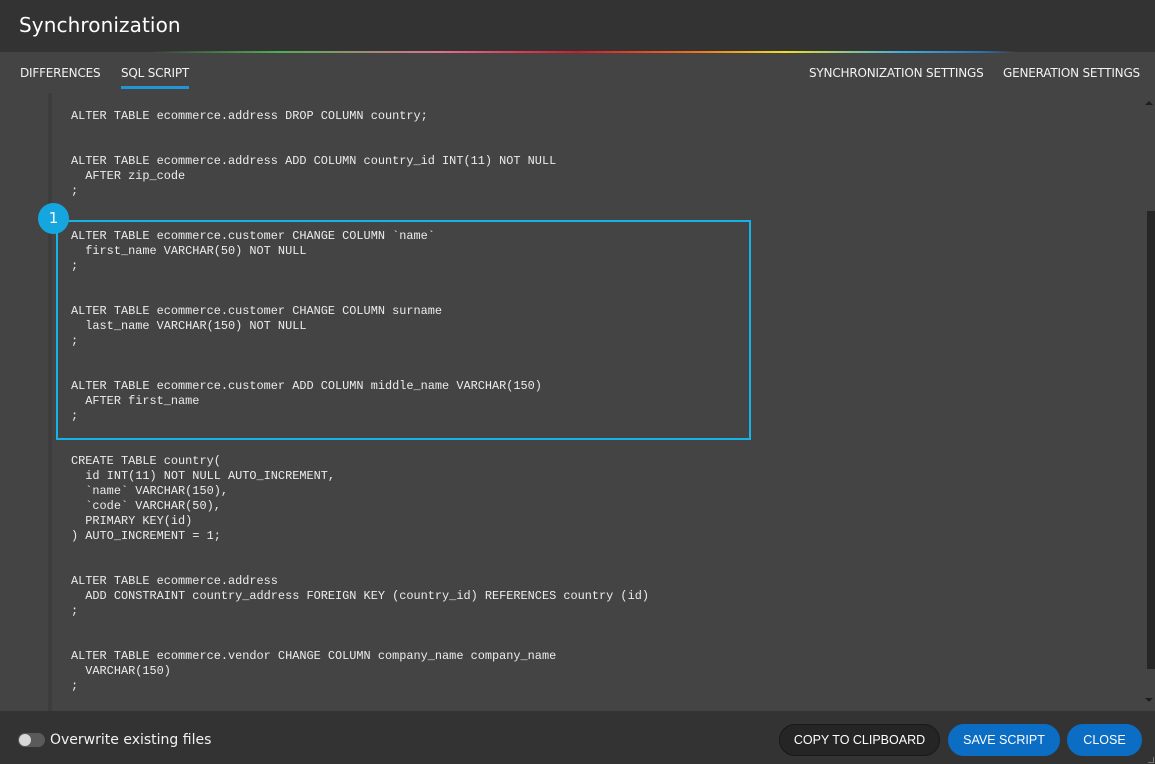 This screenshot has height=764, width=1155. I want to click on tab-sql-script: SQL SCRIPT, so click(155, 77).